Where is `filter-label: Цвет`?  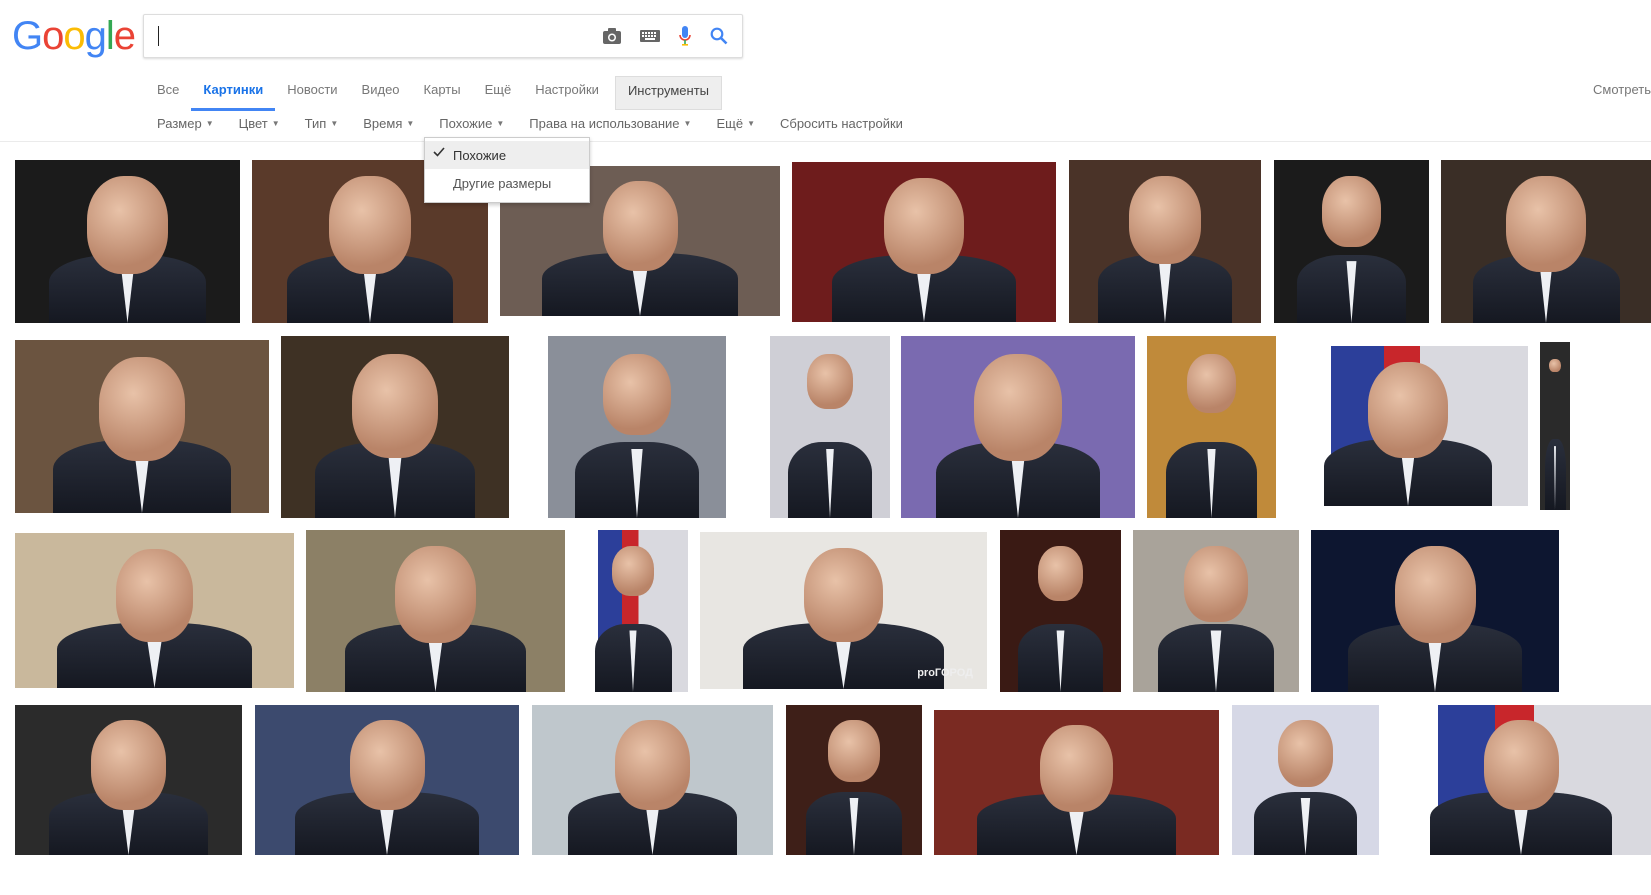 filter-label: Цвет is located at coordinates (253, 123).